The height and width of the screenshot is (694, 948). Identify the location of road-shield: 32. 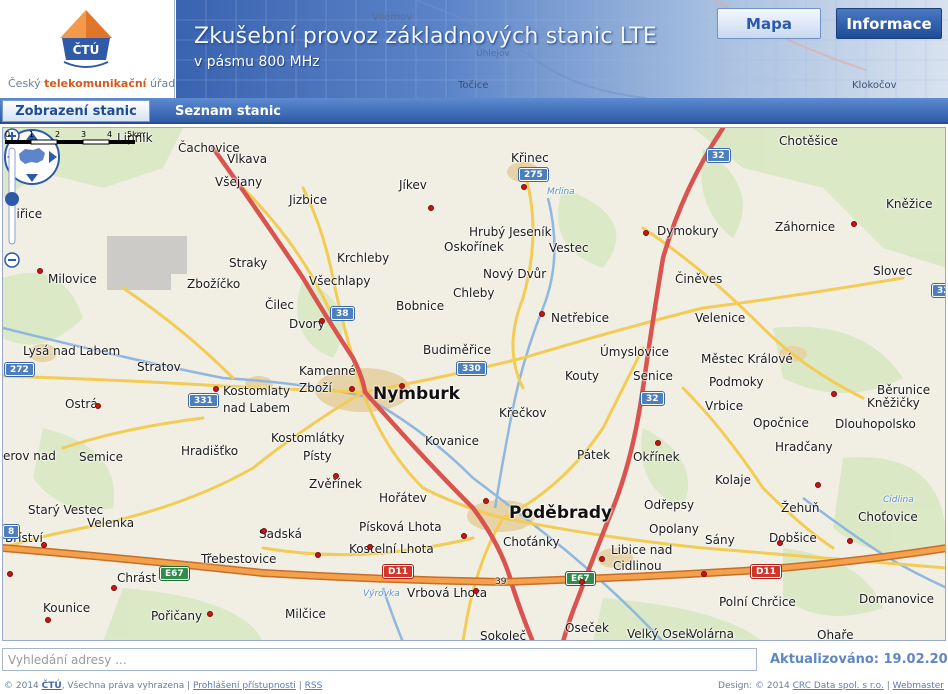
(938, 290).